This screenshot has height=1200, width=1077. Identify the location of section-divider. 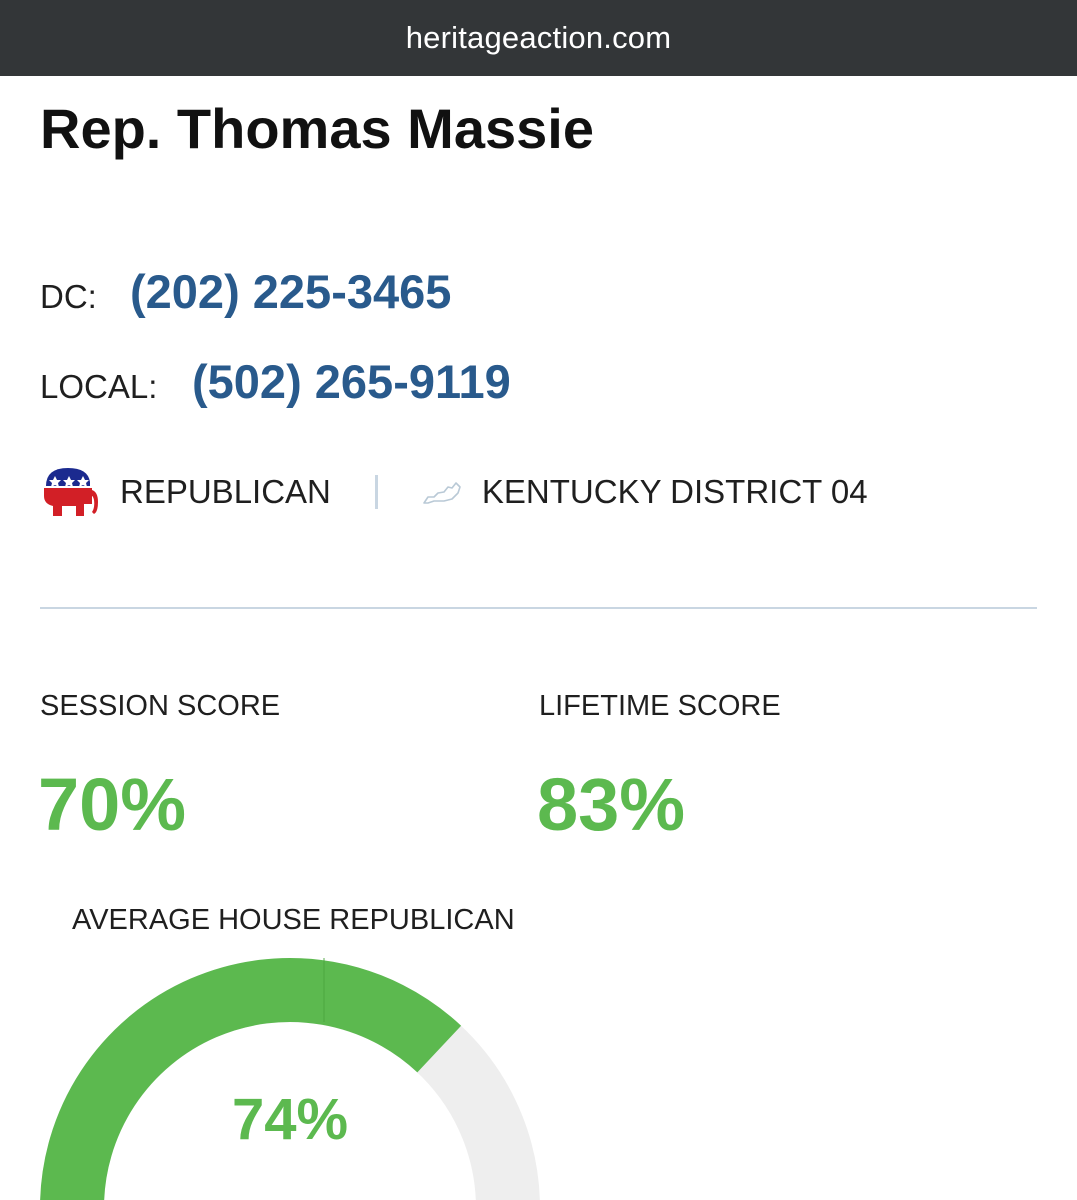
(538, 608).